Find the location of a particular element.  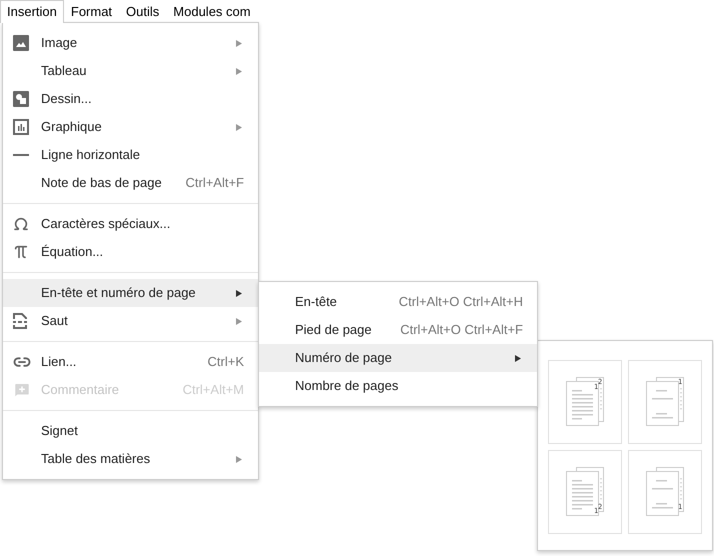

menu-bar-item: Format is located at coordinates (92, 11).